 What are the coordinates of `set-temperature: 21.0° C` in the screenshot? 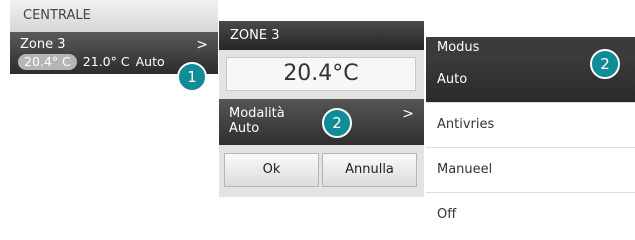 It's located at (106, 61).